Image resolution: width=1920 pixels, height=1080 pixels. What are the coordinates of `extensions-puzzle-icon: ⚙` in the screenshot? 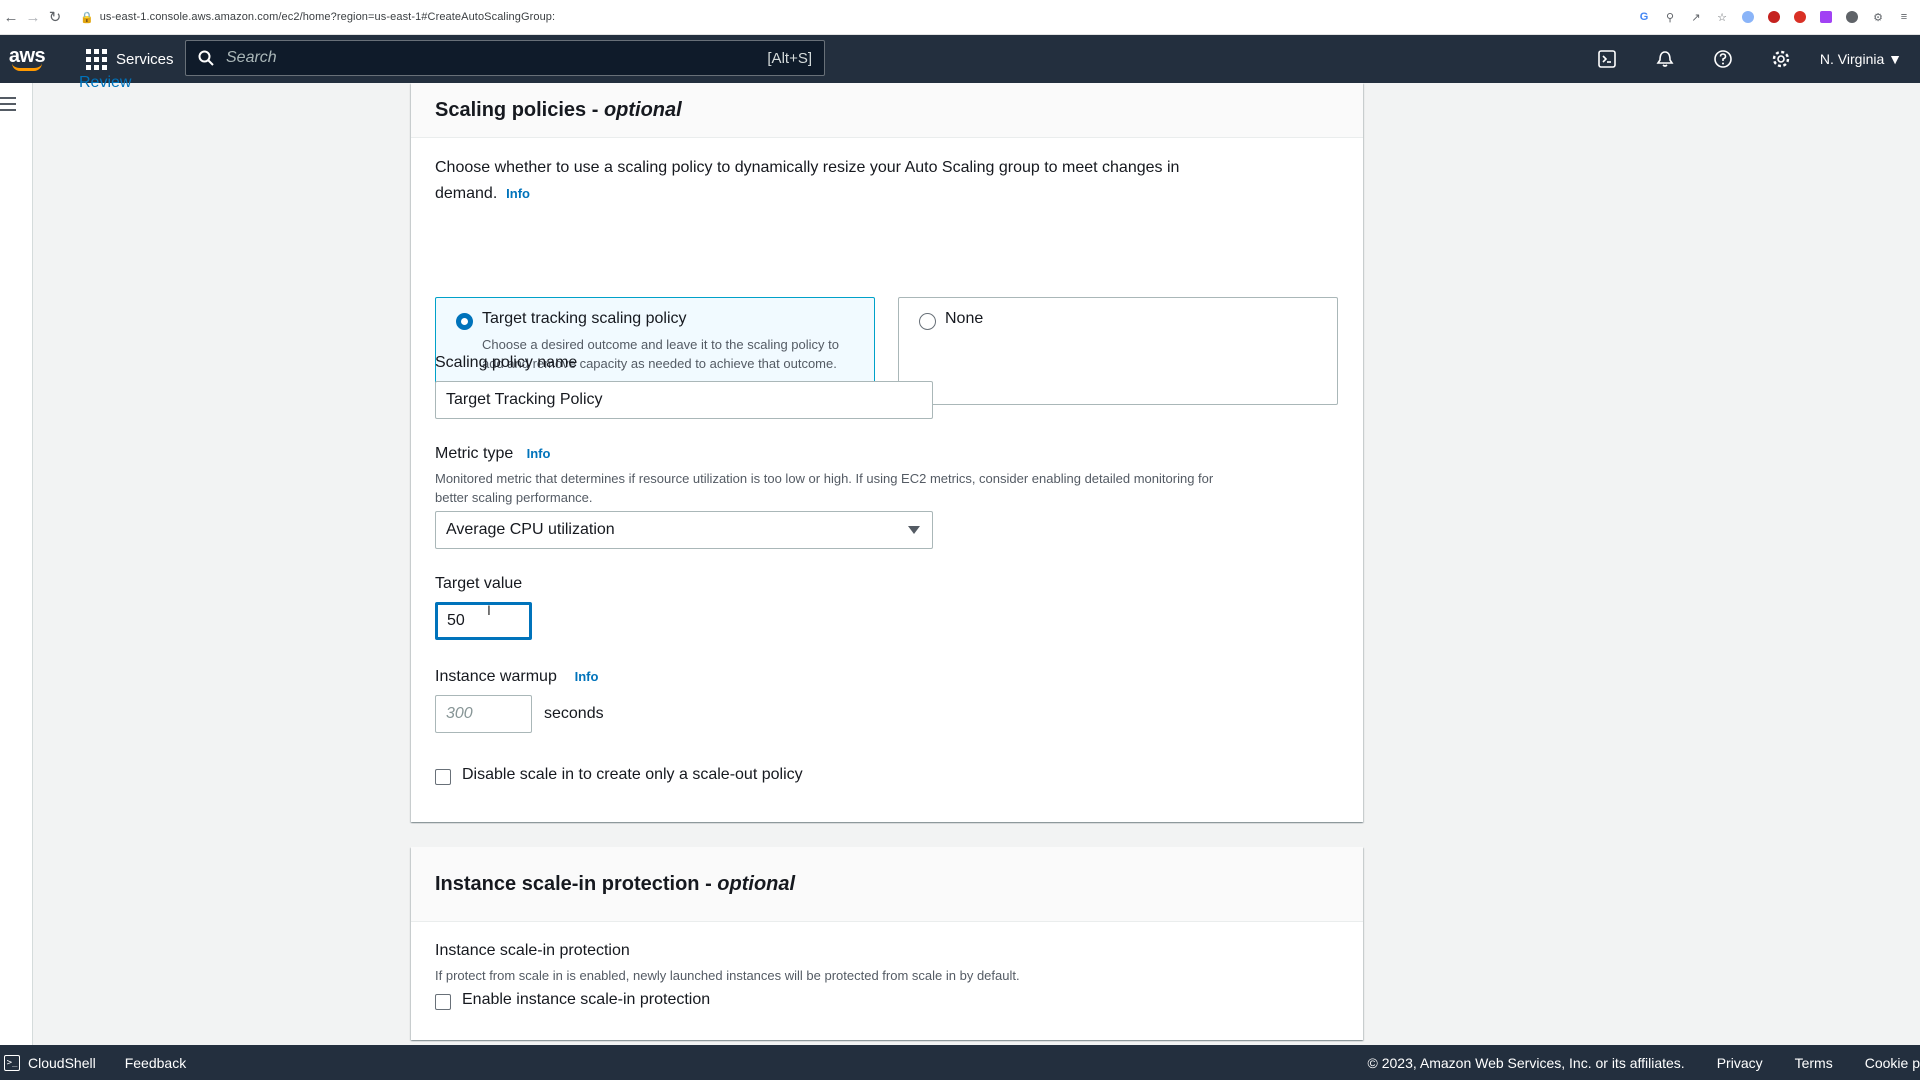 It's located at (1878, 17).